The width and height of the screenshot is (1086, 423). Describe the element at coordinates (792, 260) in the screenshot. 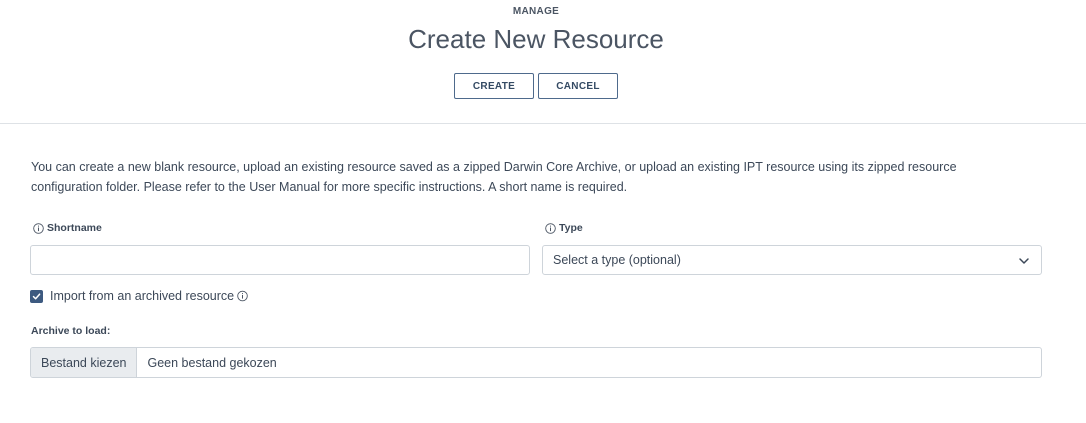

I see `type-select: Select a type (optional)` at that location.